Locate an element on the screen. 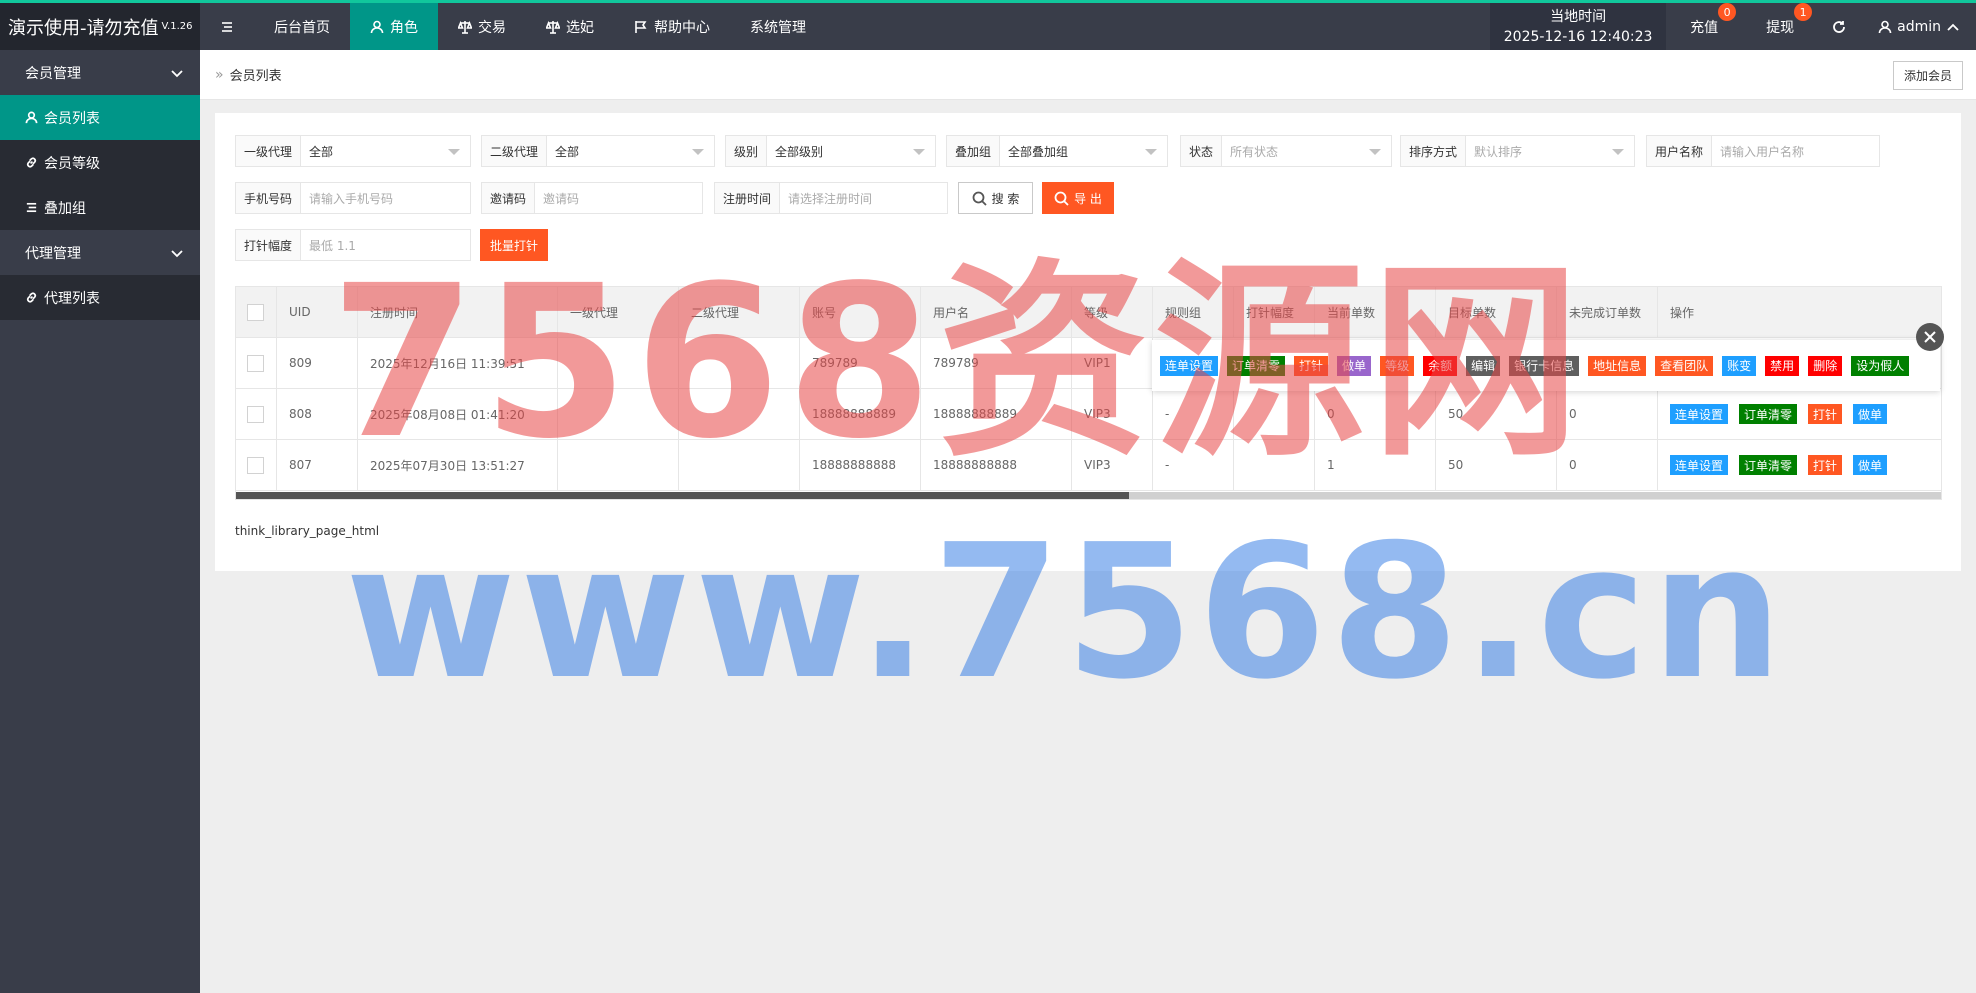  column-header: UID is located at coordinates (317, 312).